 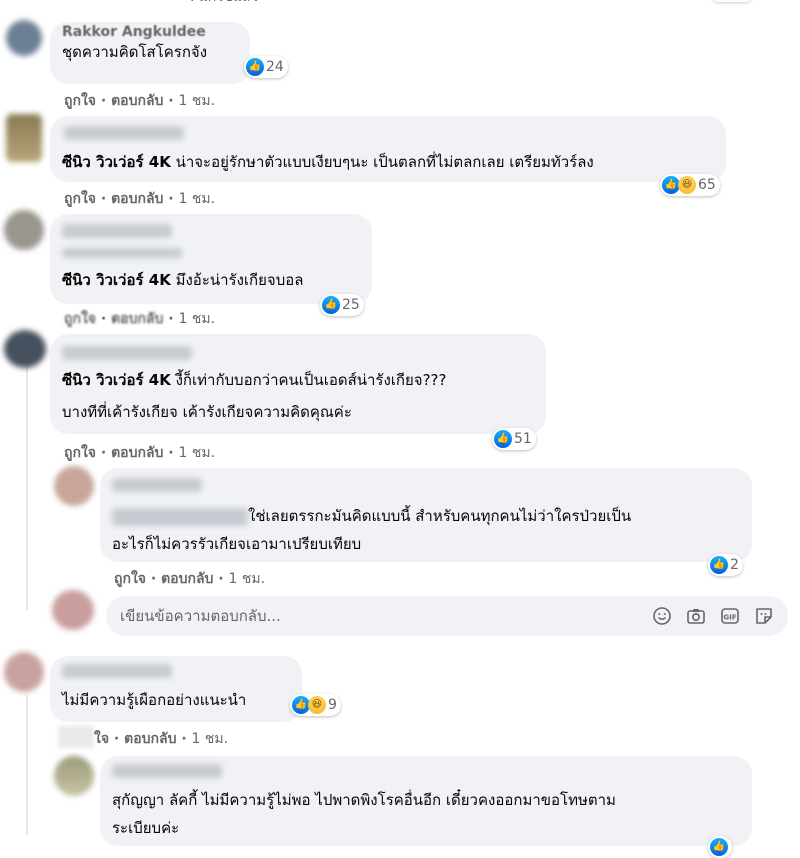 What do you see at coordinates (224, 4) in the screenshot?
I see `partial-comment-fragment: . แก่ไข่แล้ว` at bounding box center [224, 4].